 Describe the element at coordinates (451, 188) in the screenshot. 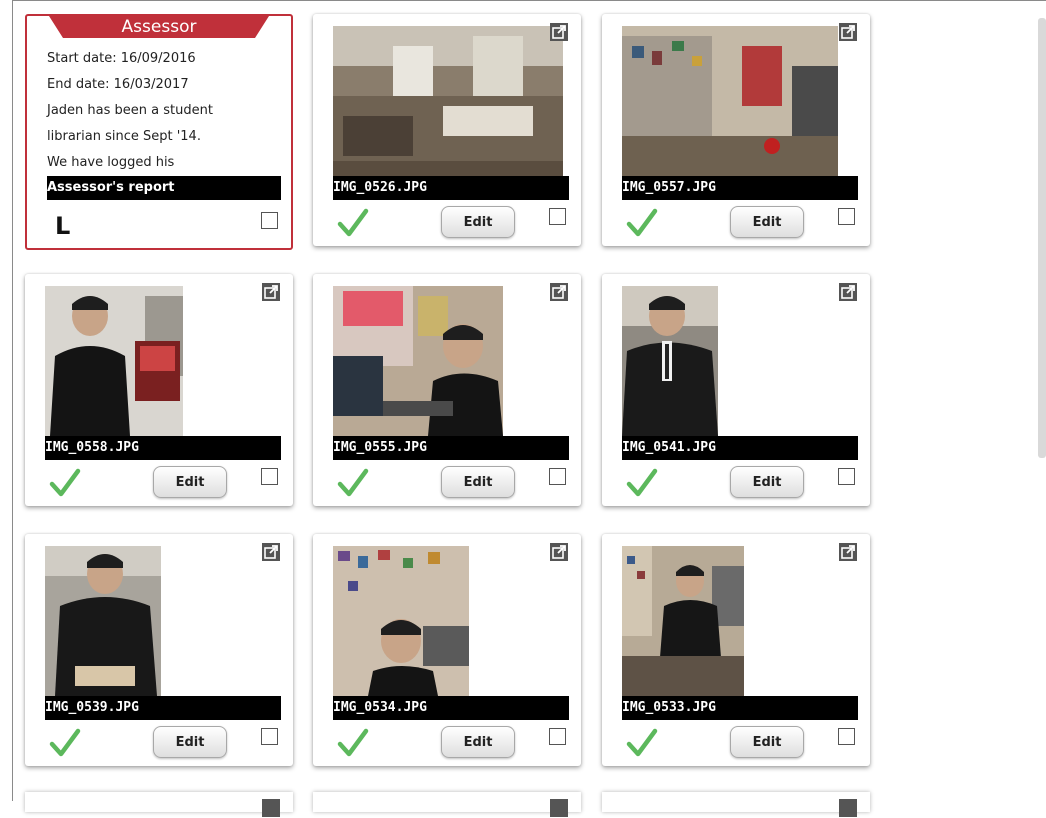

I see `photo-filename: IMG_0526.JPG` at that location.